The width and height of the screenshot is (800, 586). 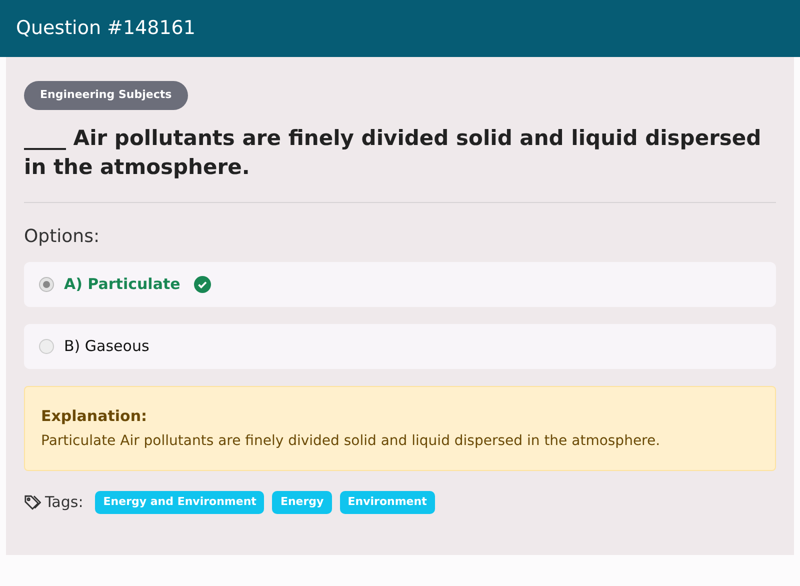 I want to click on explanation-text: Particulate Air pollutants are finely divided solid and liquid dispersed in the atmosphere., so click(x=351, y=441).